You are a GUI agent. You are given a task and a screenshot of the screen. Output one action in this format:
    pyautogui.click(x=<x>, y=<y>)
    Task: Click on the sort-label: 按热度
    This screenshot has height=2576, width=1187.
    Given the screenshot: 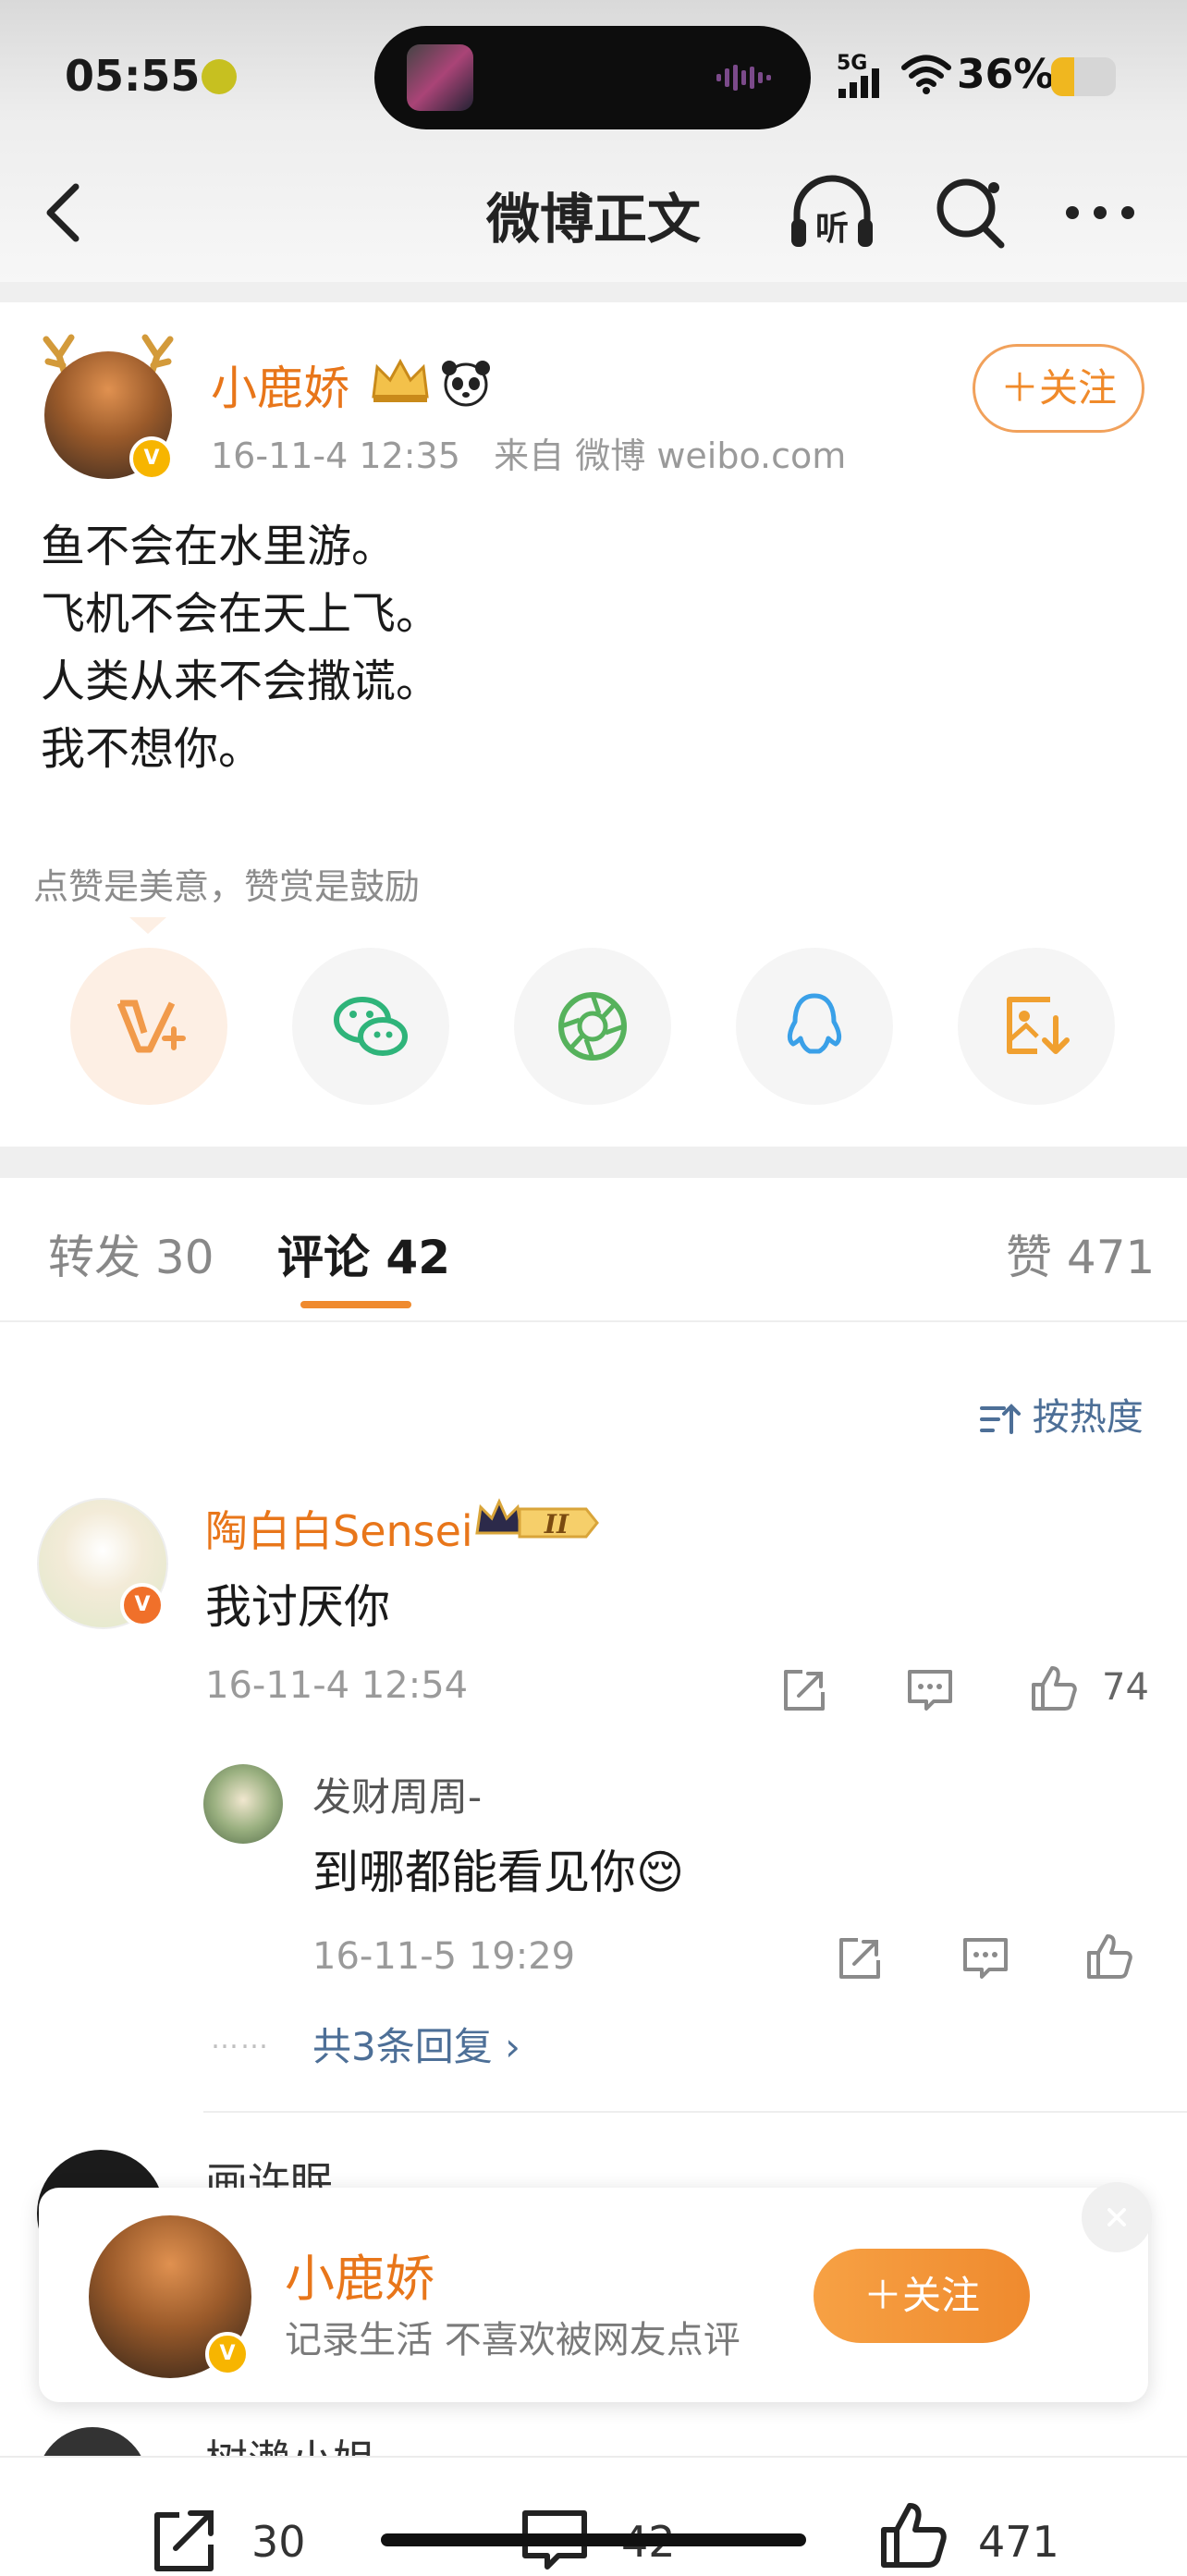 What is the action you would take?
    pyautogui.click(x=1088, y=1417)
    